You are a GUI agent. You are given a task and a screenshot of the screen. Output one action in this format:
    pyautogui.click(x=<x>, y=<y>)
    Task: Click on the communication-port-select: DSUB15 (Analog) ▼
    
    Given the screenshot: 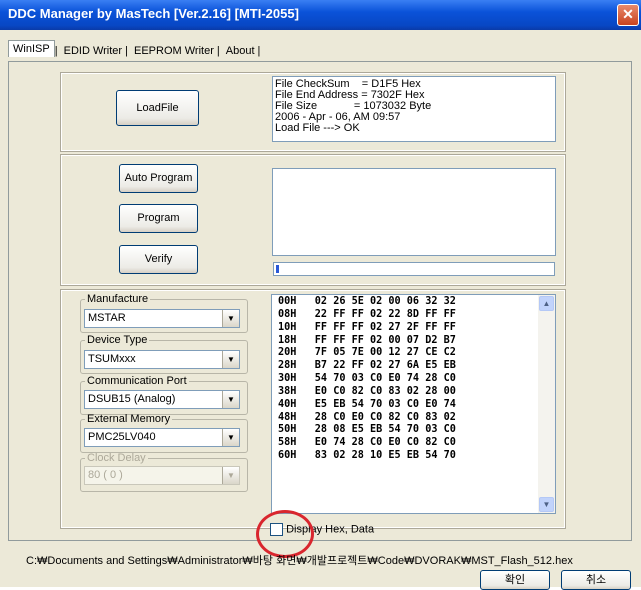 What is the action you would take?
    pyautogui.click(x=162, y=399)
    